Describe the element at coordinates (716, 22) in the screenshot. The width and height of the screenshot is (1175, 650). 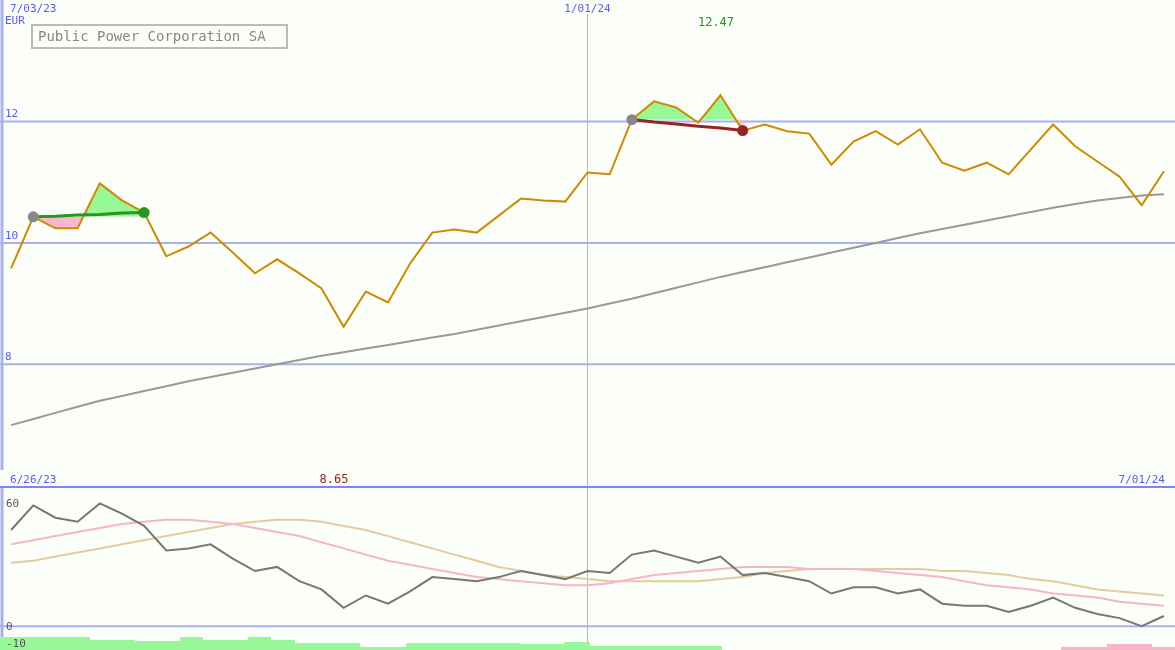
I see `high-value: 12.47` at that location.